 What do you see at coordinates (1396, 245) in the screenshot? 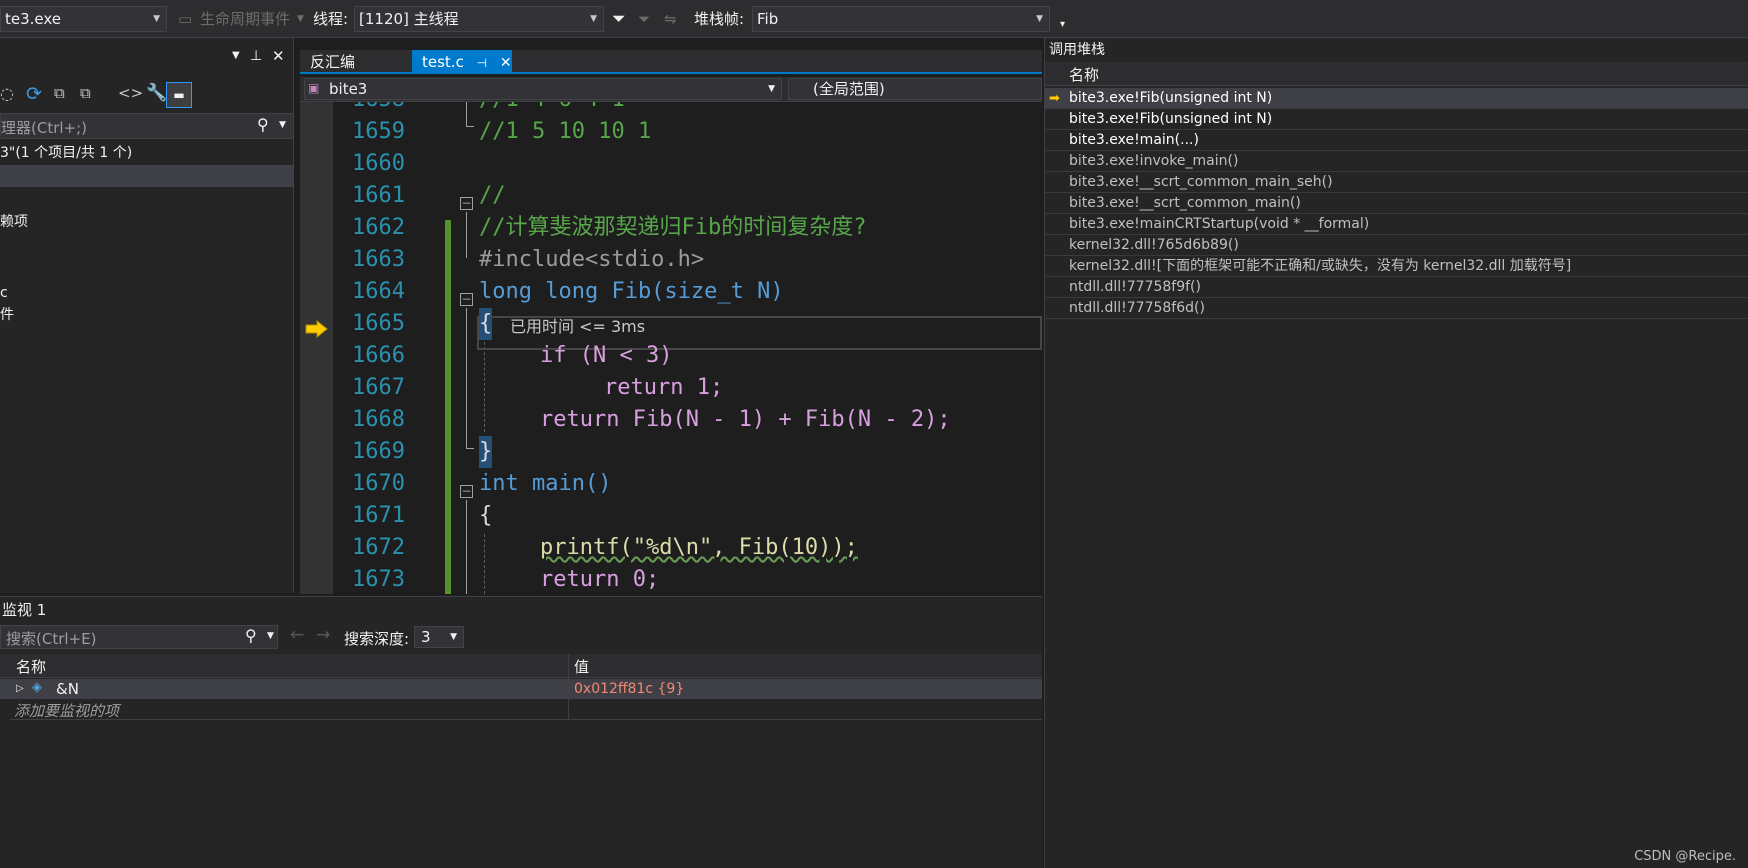
I see `call-stack-row: kernel32.dll!765d6b89()` at bounding box center [1396, 245].